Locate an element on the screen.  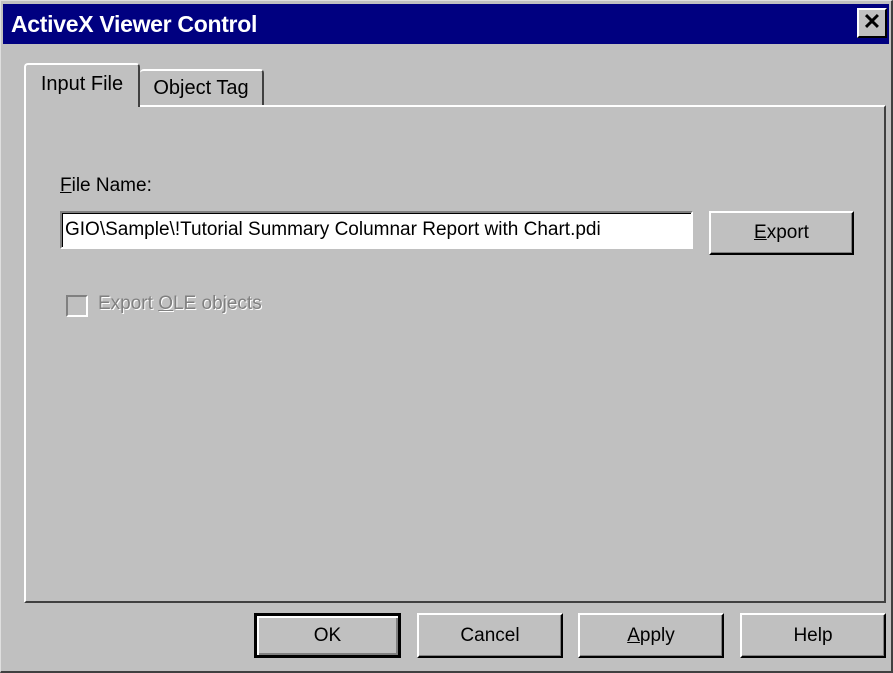
close-icon: ✕ is located at coordinates (872, 21).